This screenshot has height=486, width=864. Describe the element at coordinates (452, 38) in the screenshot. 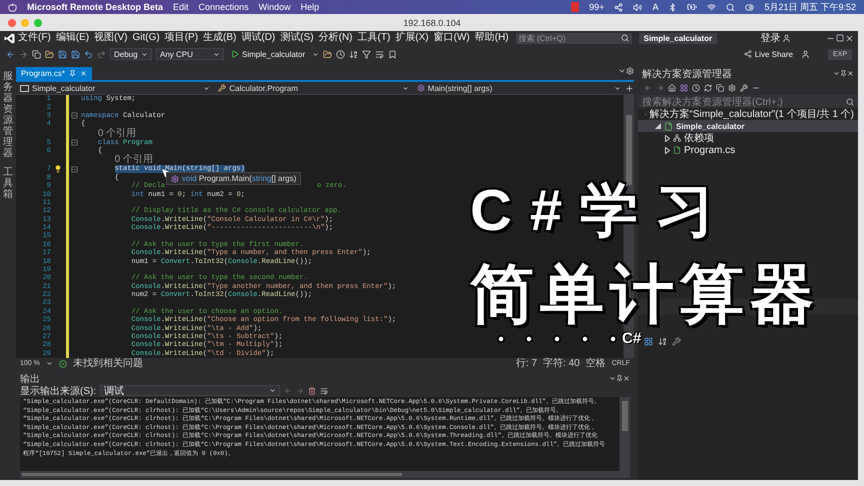

I see `menu-item: 窗口(W)` at that location.